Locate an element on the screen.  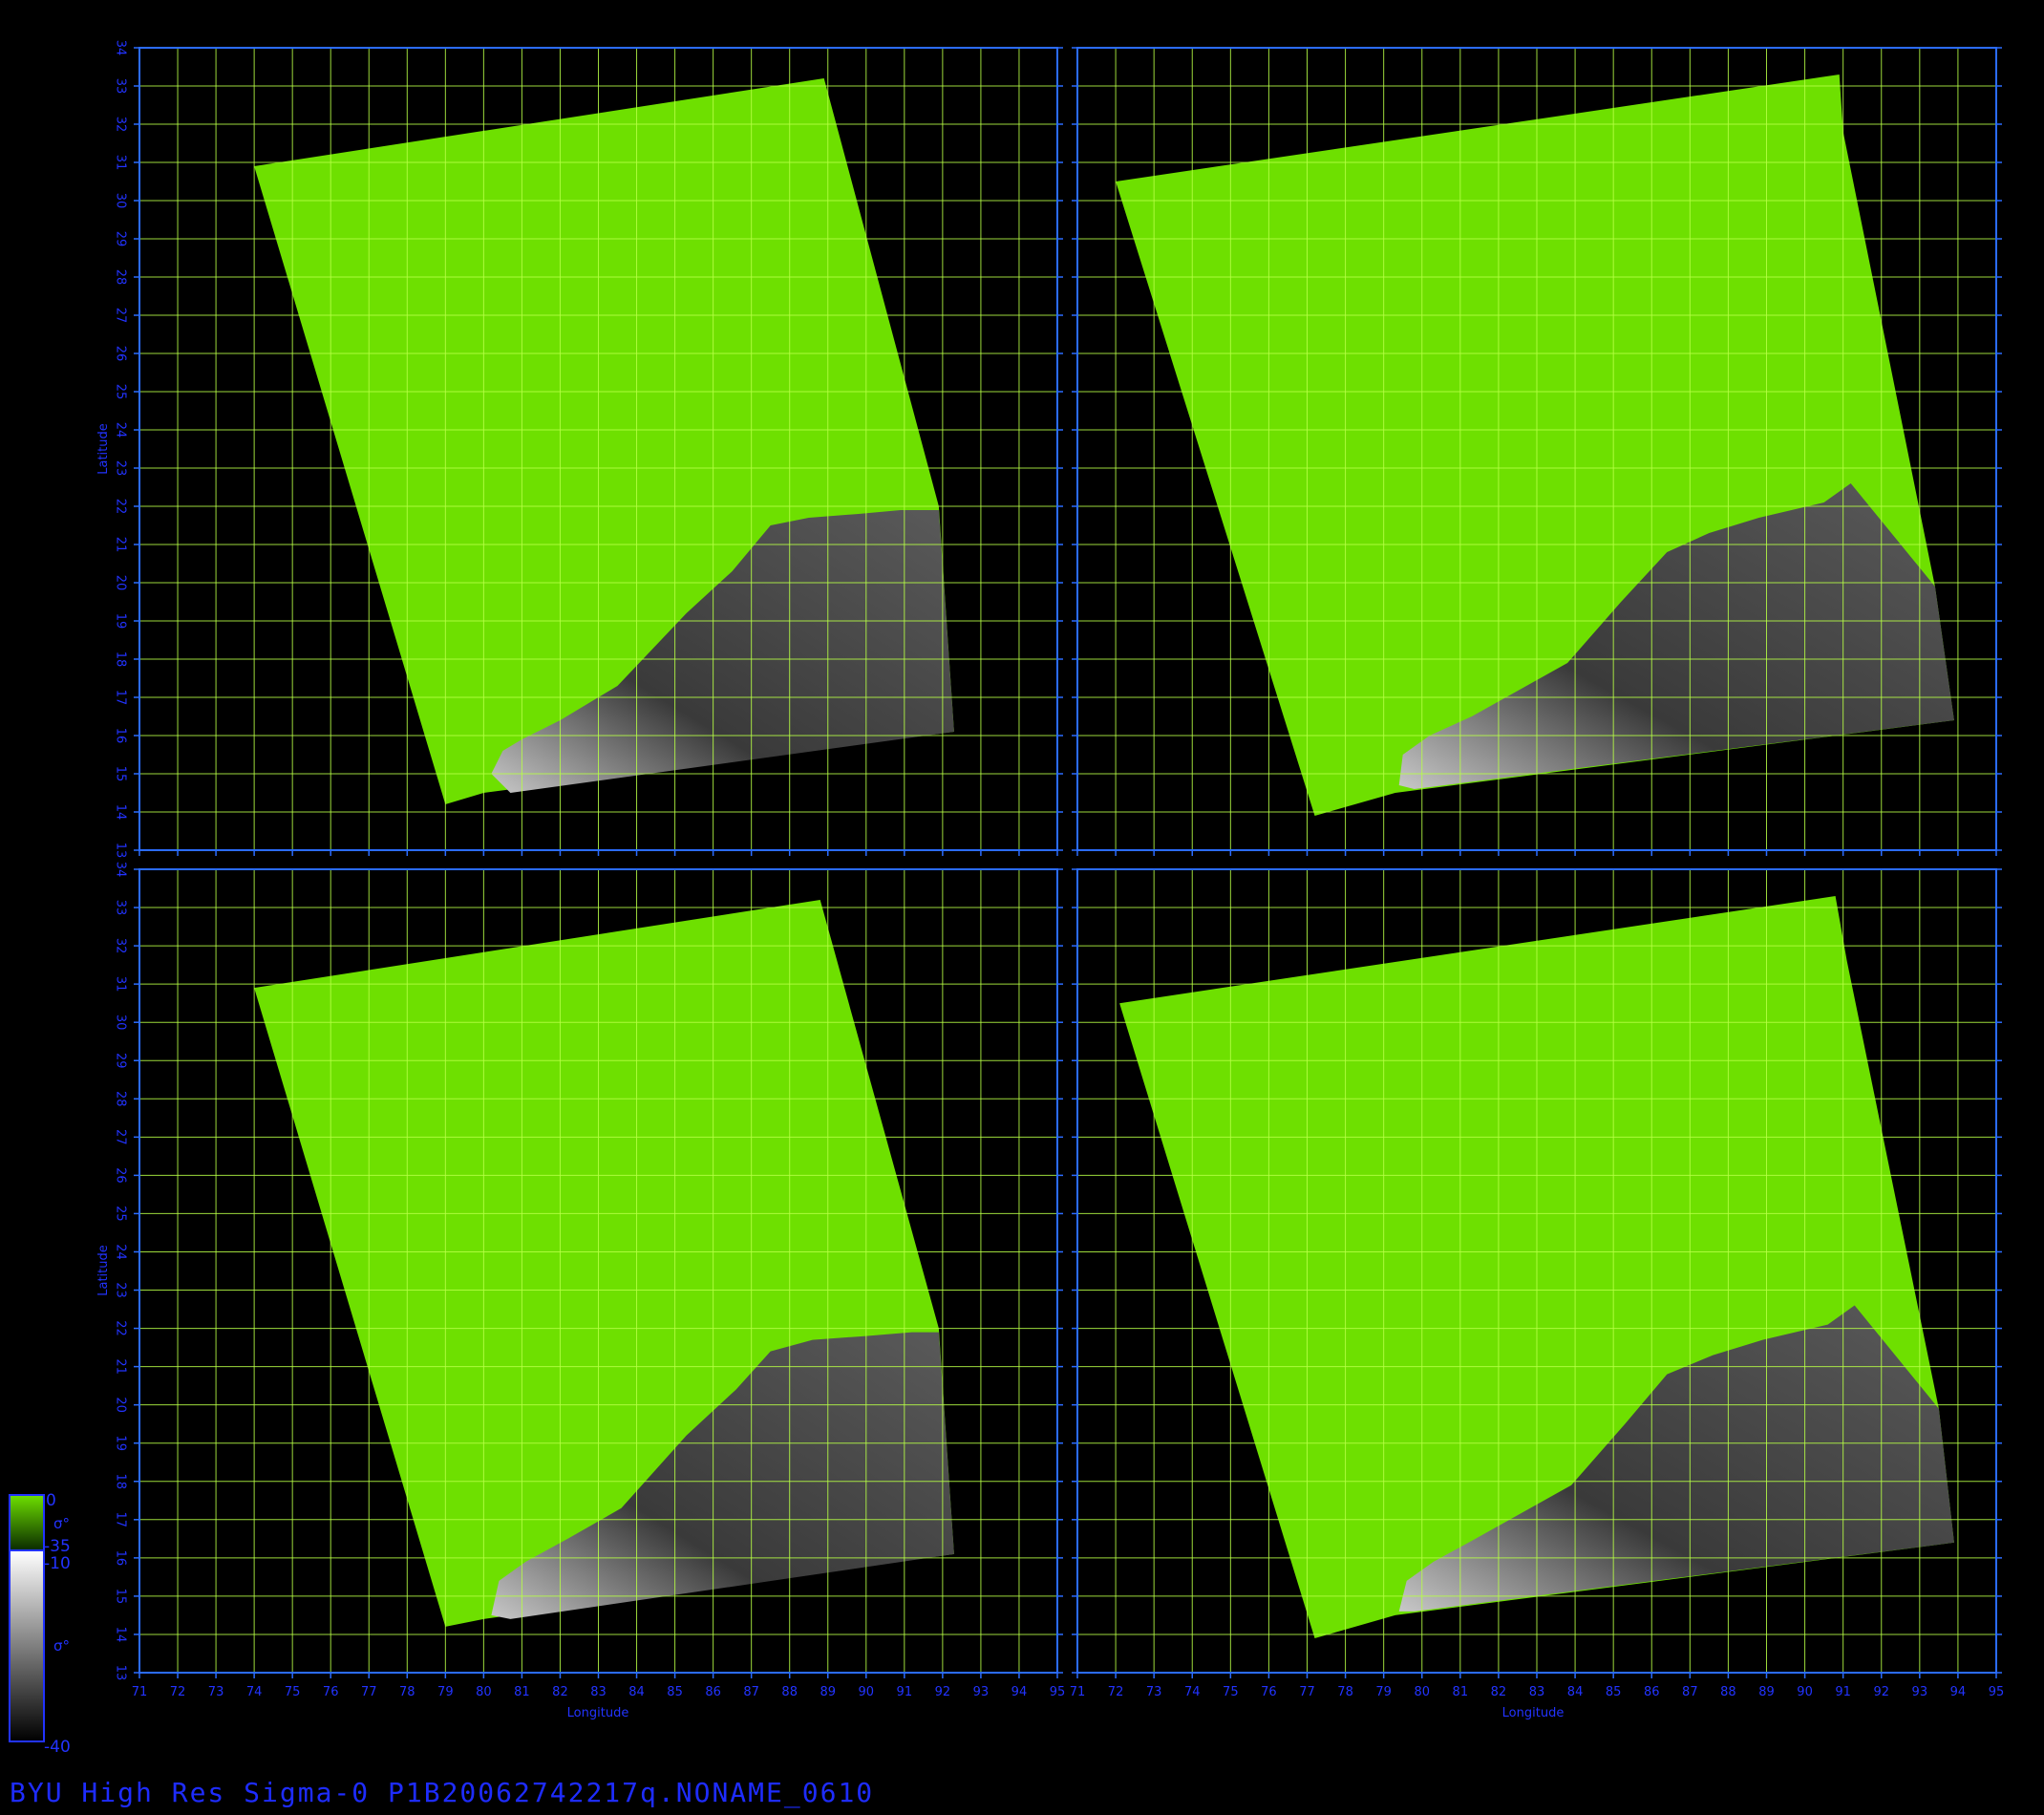
x-tick-label: 95 is located at coordinates (1058, 1692).